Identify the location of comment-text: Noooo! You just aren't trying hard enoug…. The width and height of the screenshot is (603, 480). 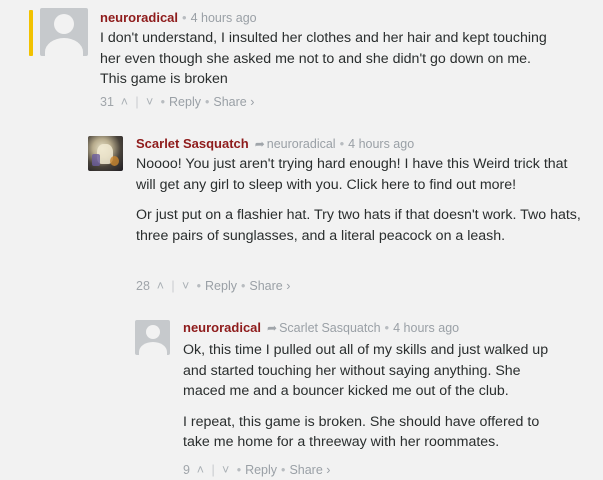
(352, 174).